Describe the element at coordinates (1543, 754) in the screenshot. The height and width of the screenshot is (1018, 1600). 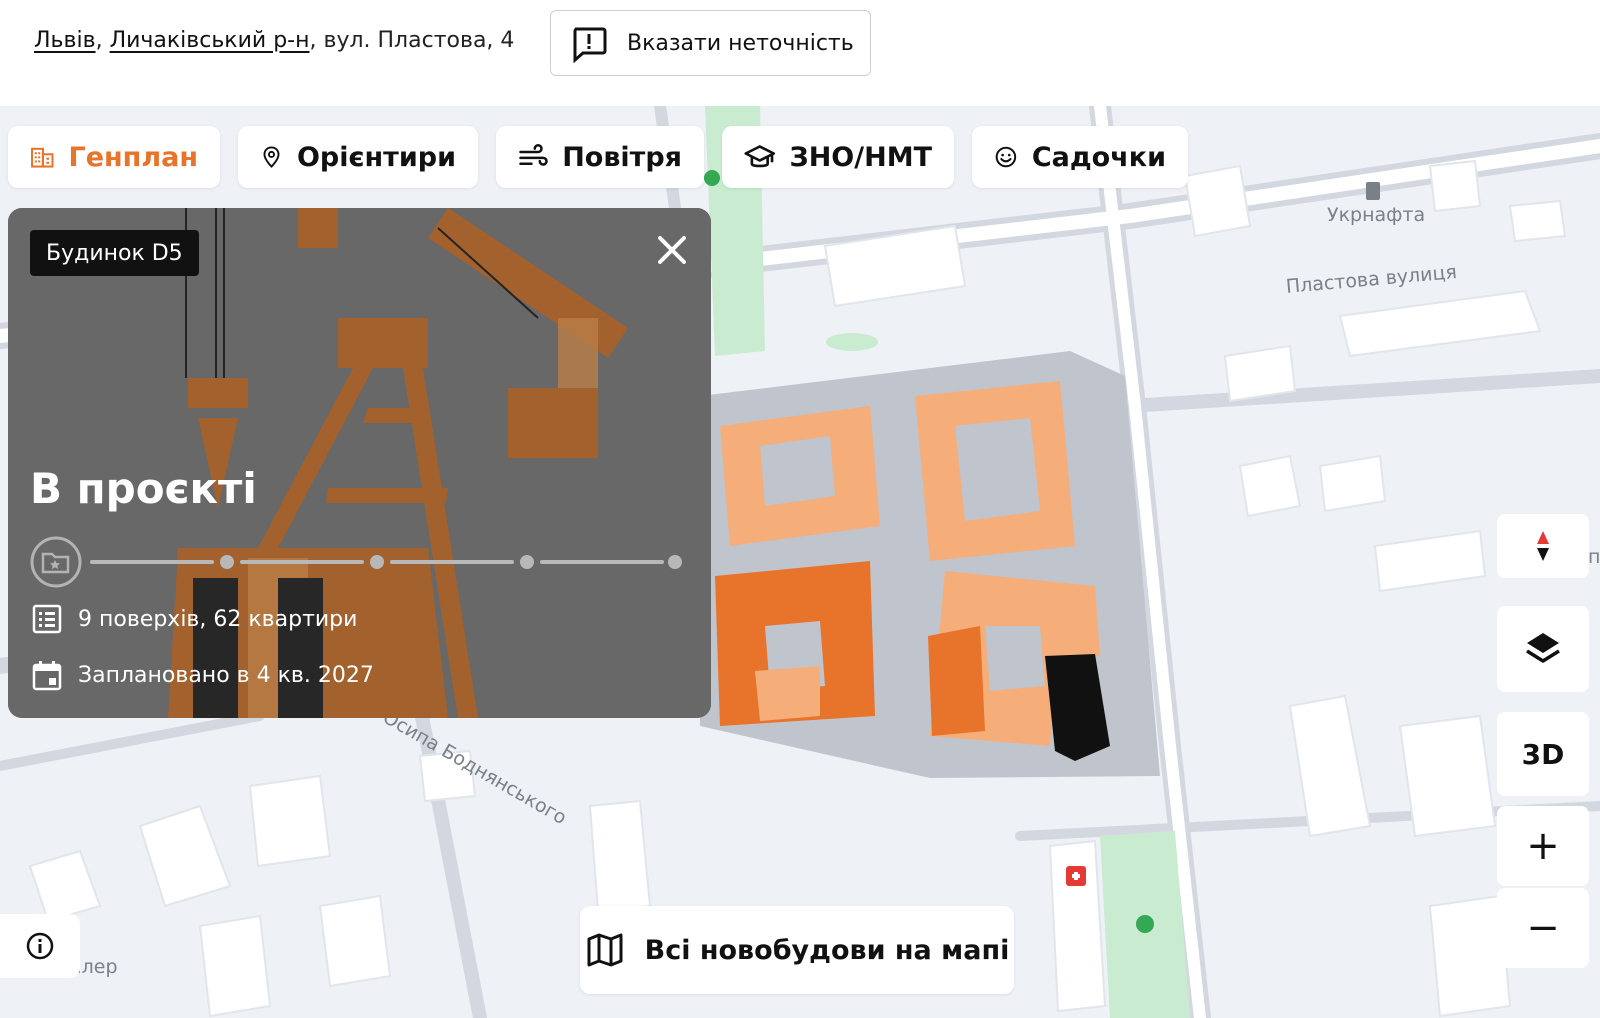
I see `3d-toggle-button: 3D` at that location.